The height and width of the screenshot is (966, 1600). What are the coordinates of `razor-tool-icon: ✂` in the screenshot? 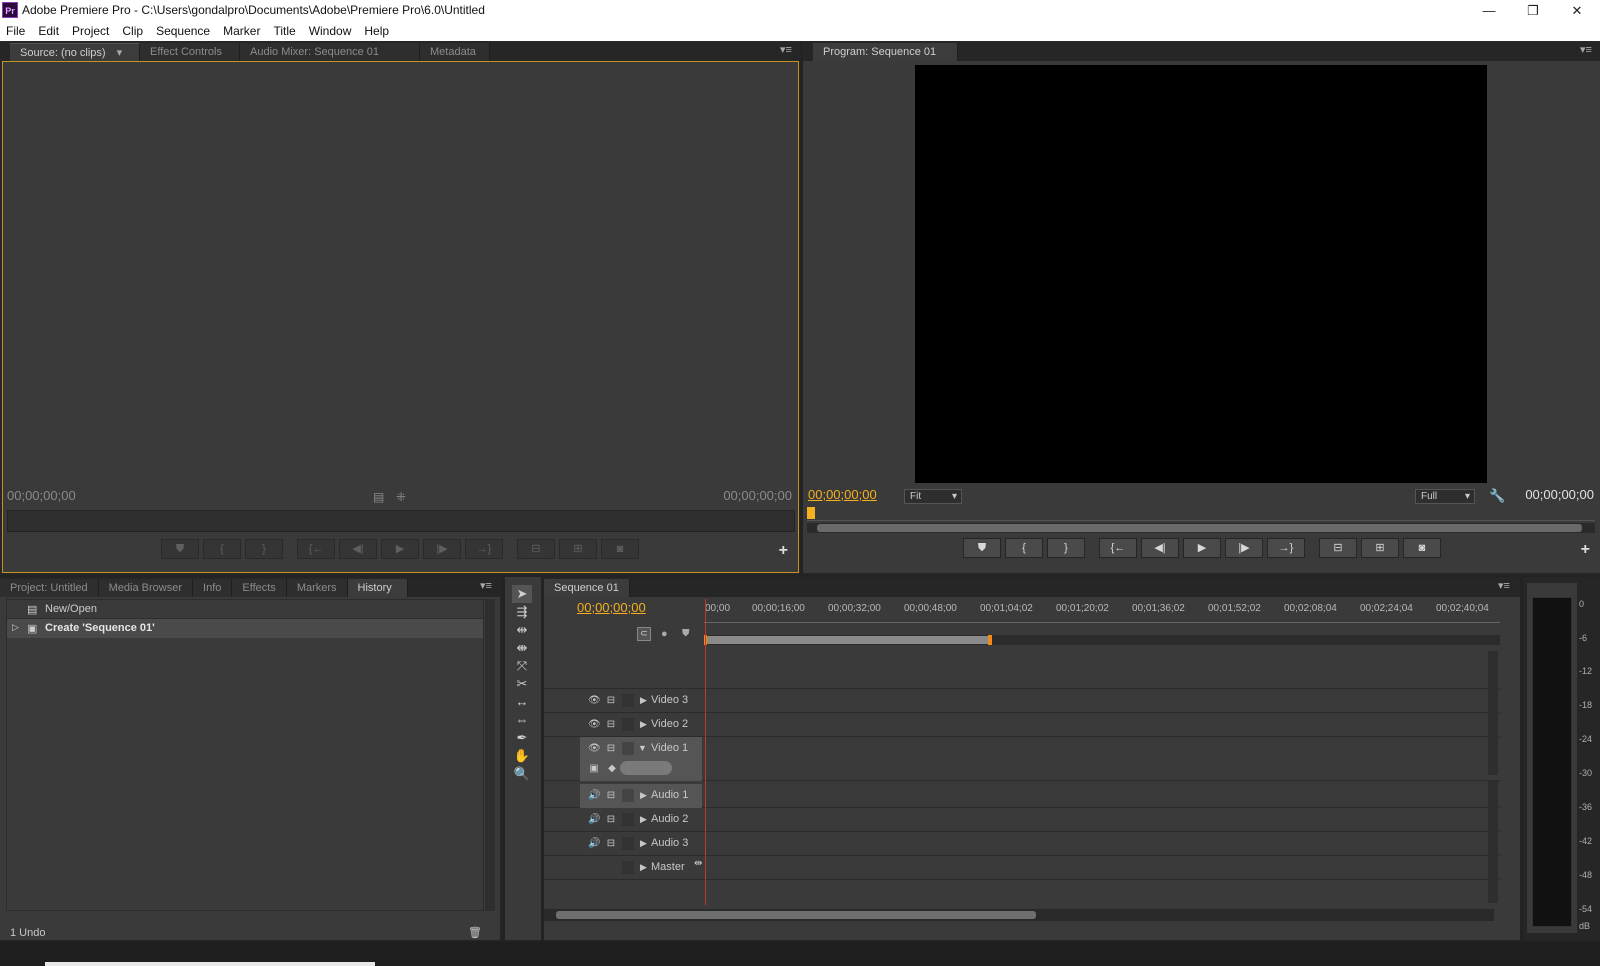 It's located at (522, 684).